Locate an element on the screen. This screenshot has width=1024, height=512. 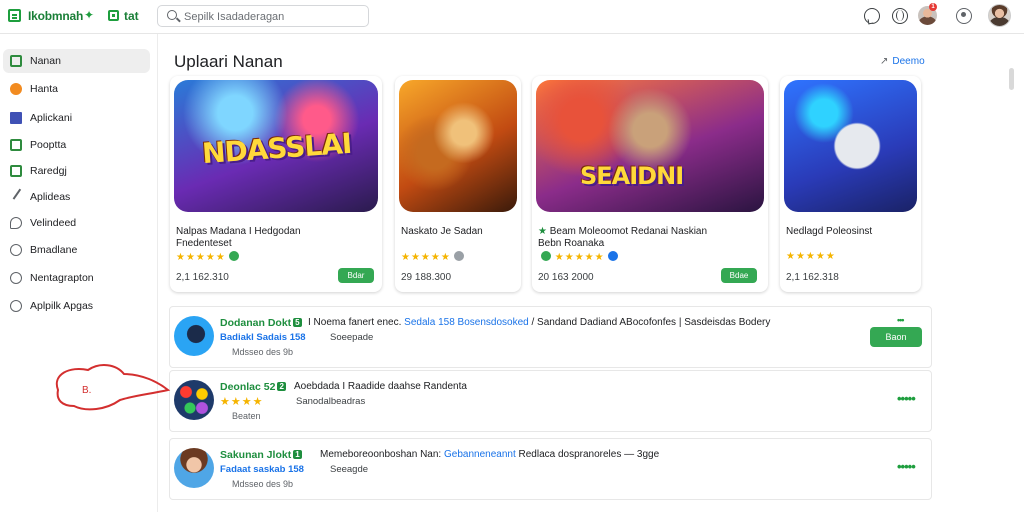
section-title: Uplaari Nanan is located at coordinates (228, 61).